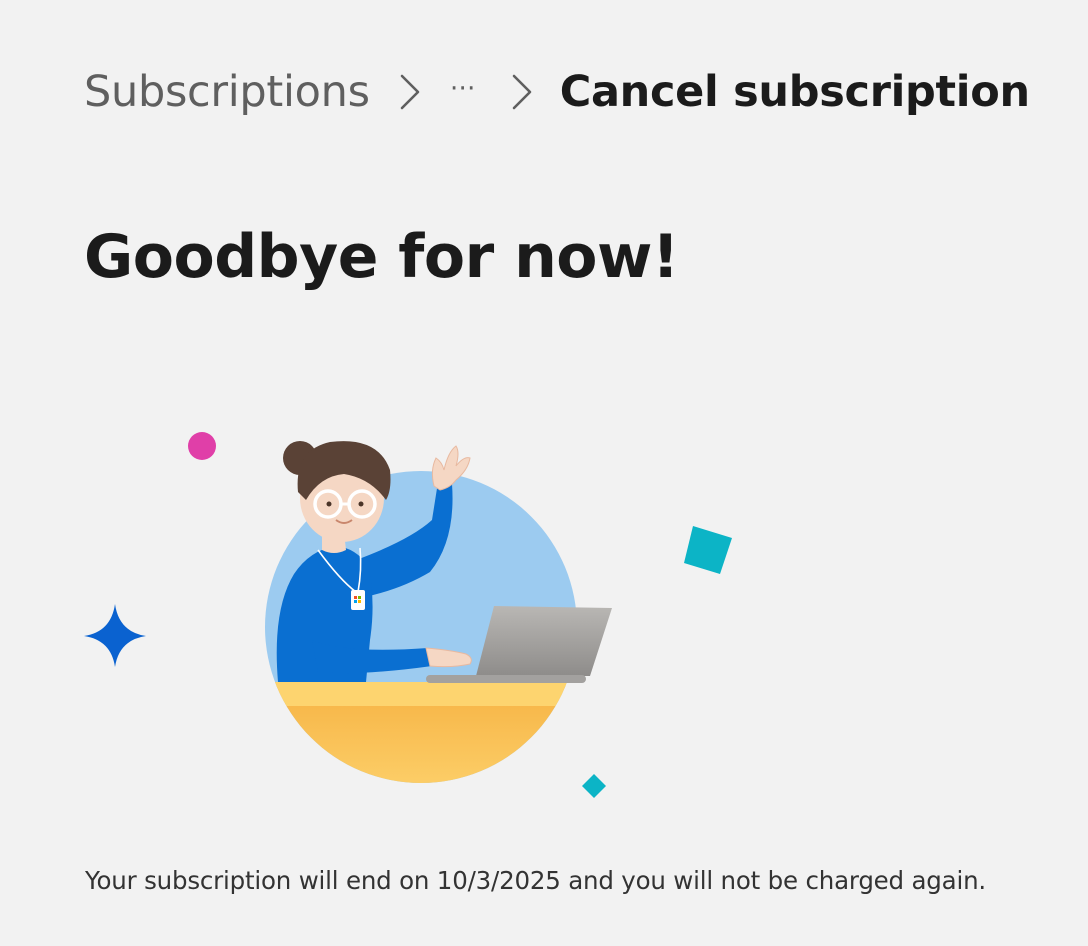  What do you see at coordinates (557, 92) in the screenshot?
I see `breadcrumb: Subscriptions ⋯ Cancel subscription` at bounding box center [557, 92].